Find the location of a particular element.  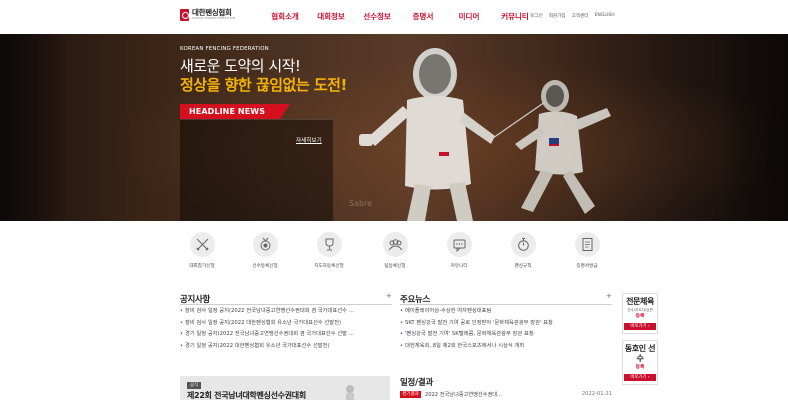

quick-athlete-registration: 선수등록신청 is located at coordinates (265, 250).